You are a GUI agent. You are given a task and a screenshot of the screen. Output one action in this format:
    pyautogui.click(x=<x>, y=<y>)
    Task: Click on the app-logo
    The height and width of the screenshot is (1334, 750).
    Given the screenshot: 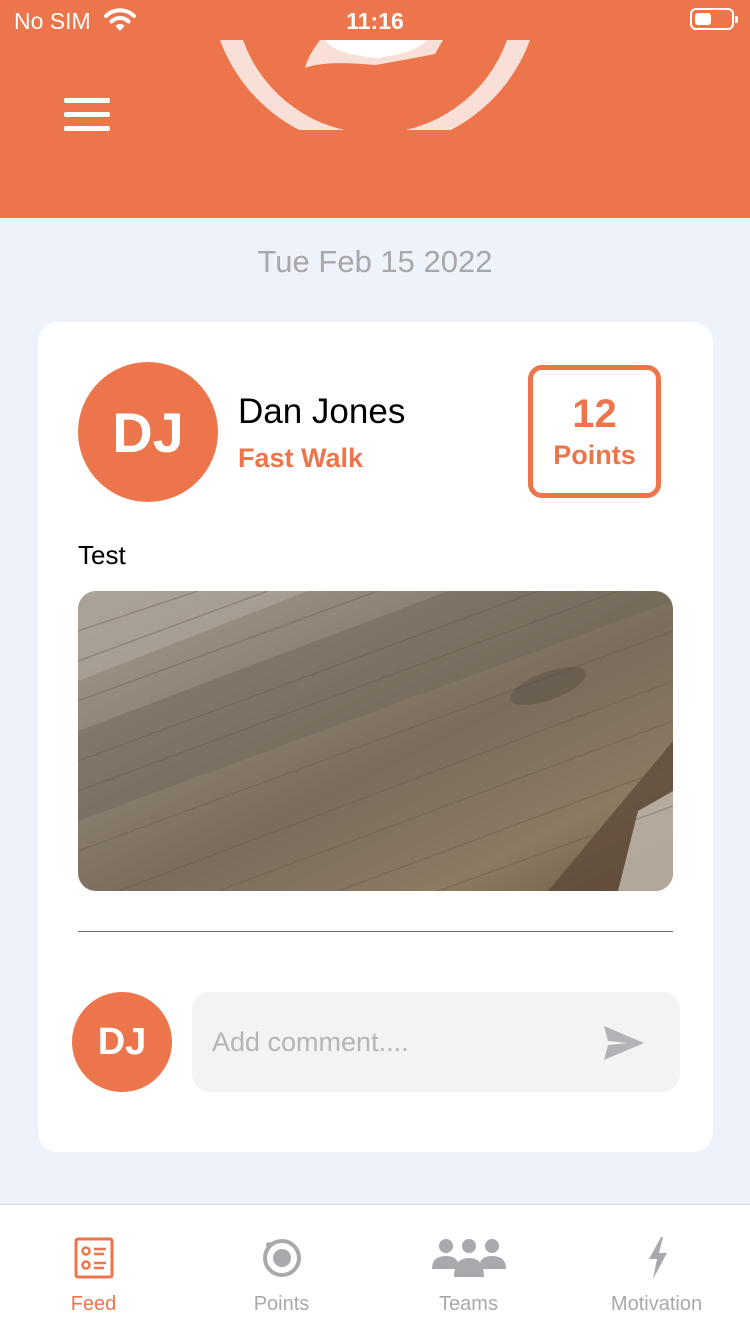 What is the action you would take?
    pyautogui.click(x=375, y=85)
    